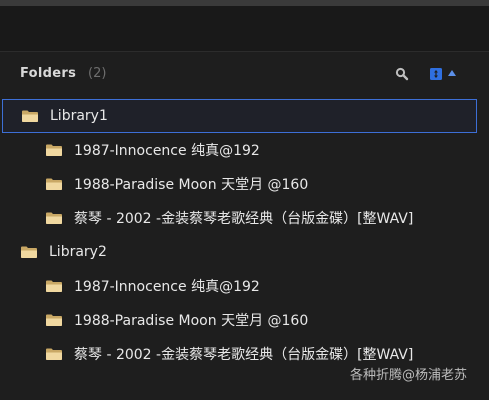 The height and width of the screenshot is (400, 489). Describe the element at coordinates (97, 73) in the screenshot. I see `folder-count: (2)` at that location.